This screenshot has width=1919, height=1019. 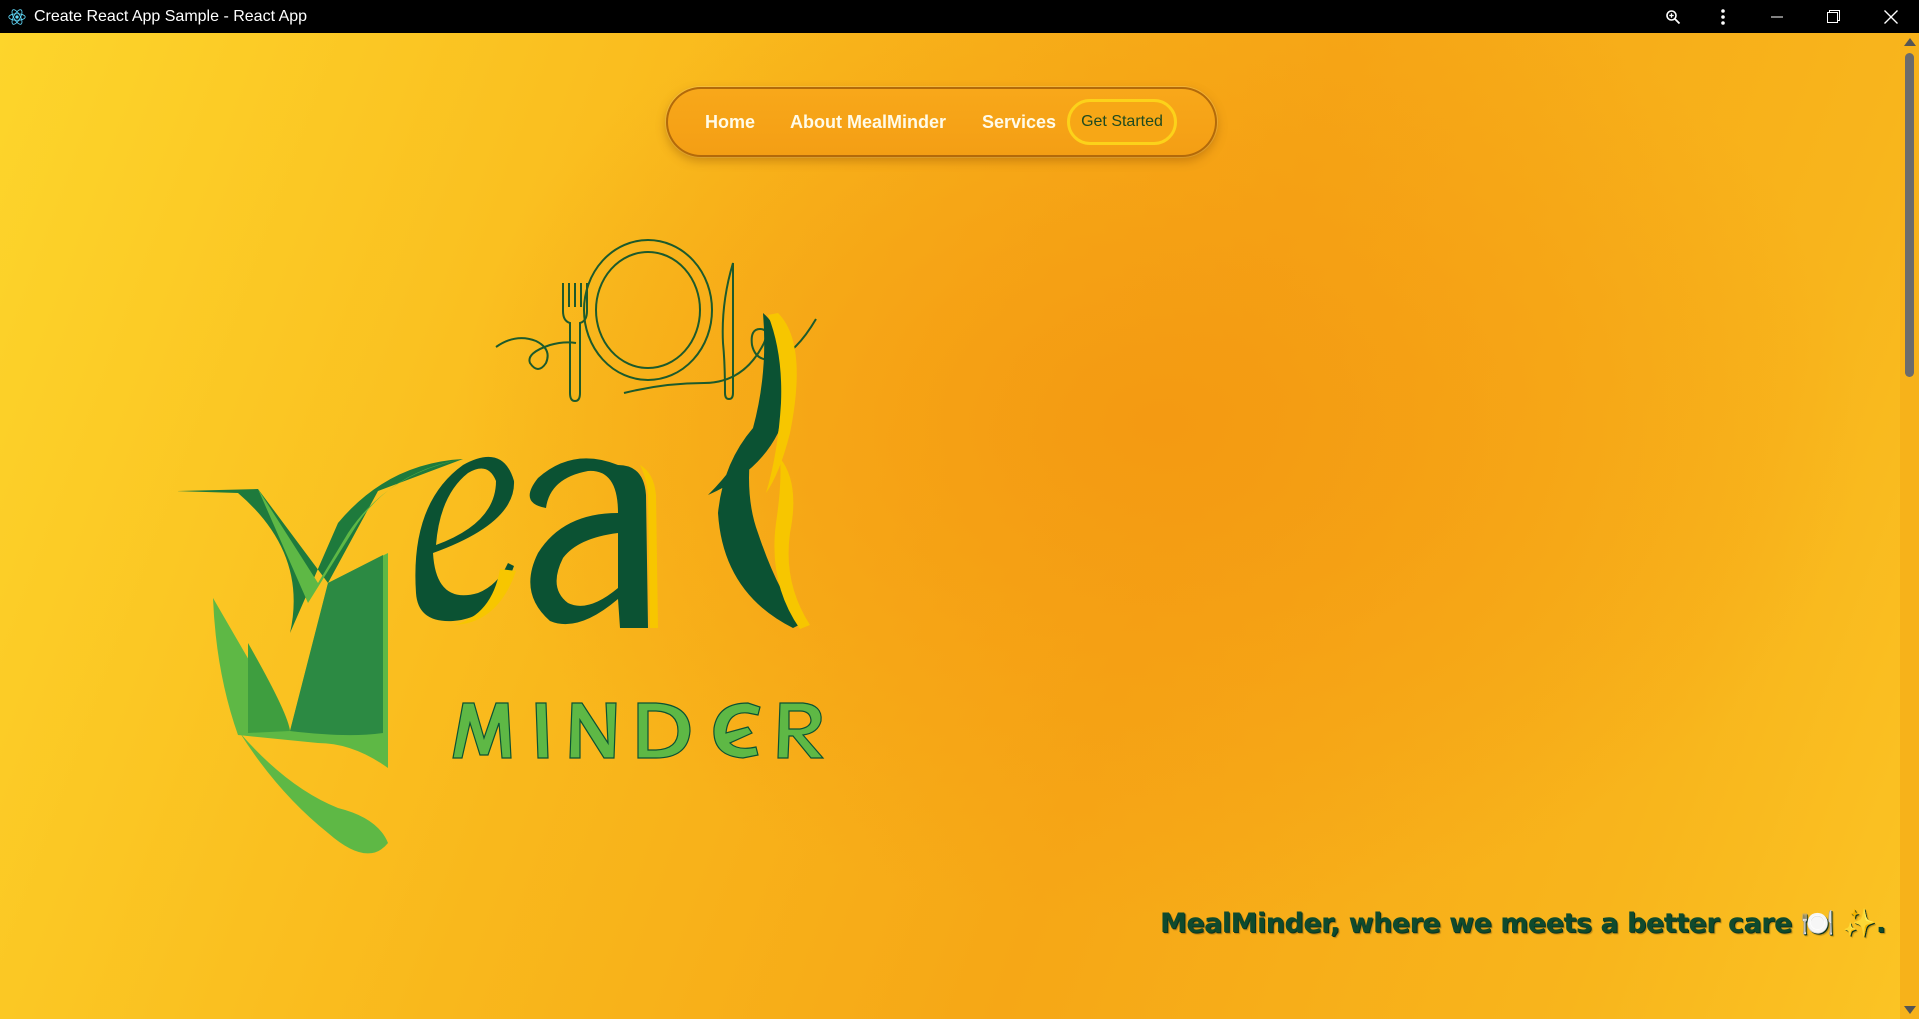 What do you see at coordinates (1019, 122) in the screenshot?
I see `nav-services-link: Services` at bounding box center [1019, 122].